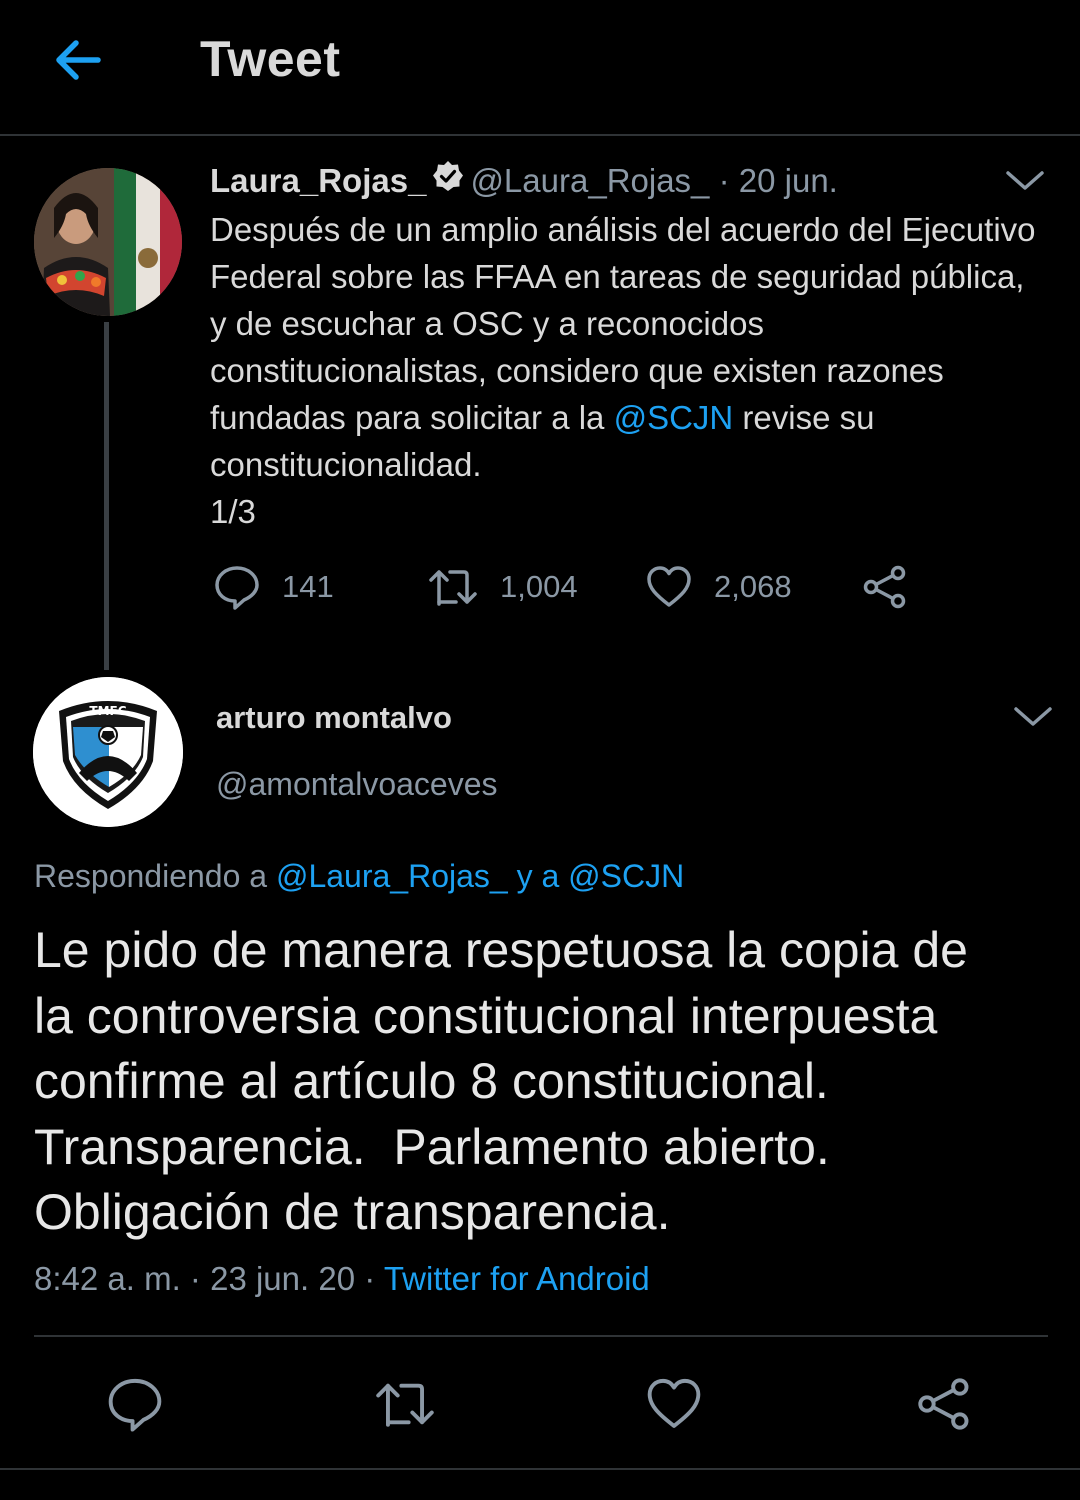 This screenshot has height=1500, width=1080. I want to click on reply-author-handle: @amontalvoaceves, so click(357, 784).